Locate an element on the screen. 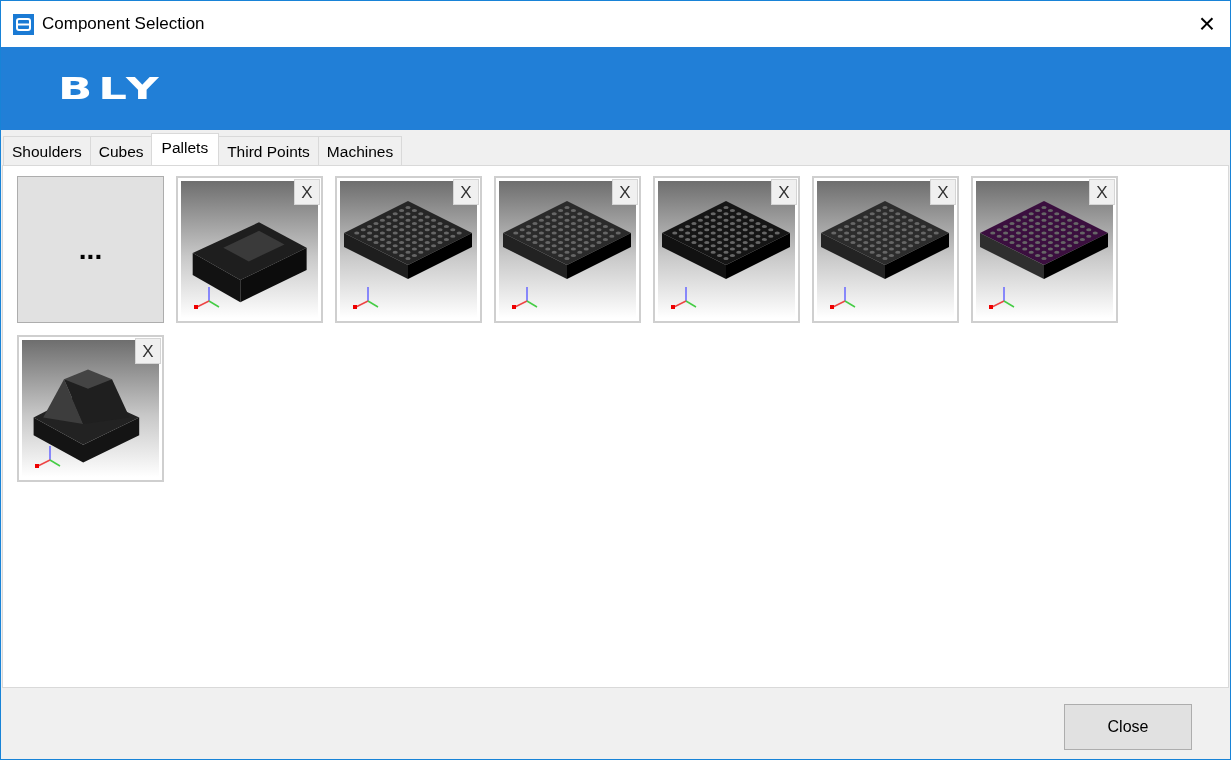 The width and height of the screenshot is (1231, 760). close-button: × is located at coordinates (1207, 24).